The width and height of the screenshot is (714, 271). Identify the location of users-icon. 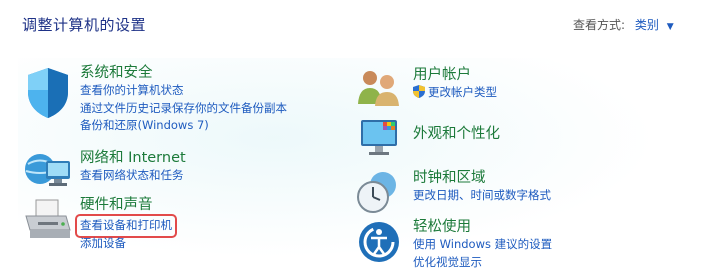
(380, 88).